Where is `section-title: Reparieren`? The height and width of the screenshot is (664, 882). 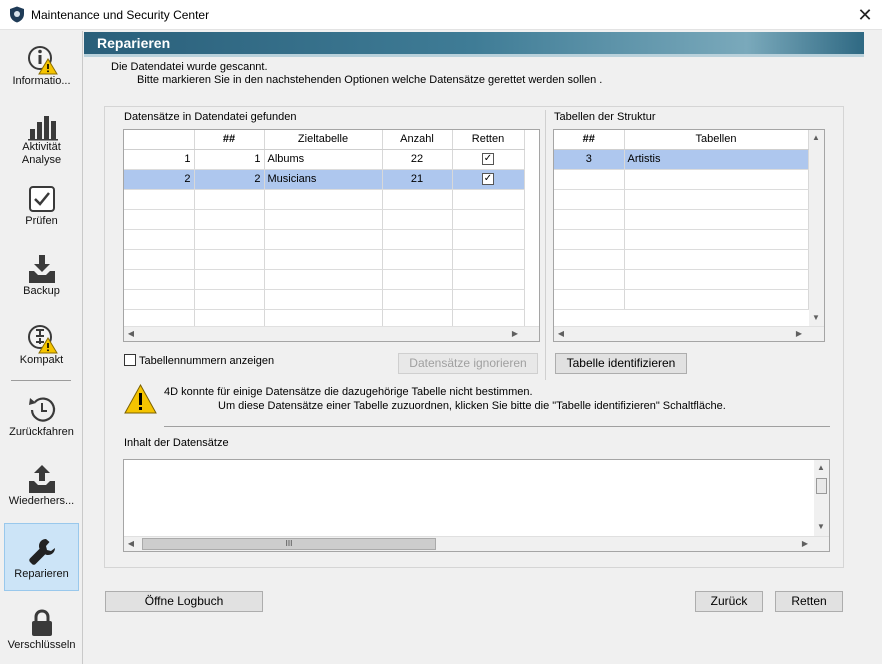 section-title: Reparieren is located at coordinates (134, 43).